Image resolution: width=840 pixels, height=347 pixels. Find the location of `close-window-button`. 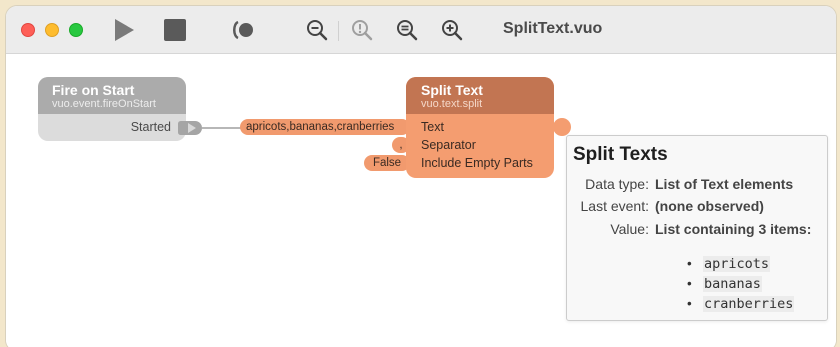

close-window-button is located at coordinates (28, 30).